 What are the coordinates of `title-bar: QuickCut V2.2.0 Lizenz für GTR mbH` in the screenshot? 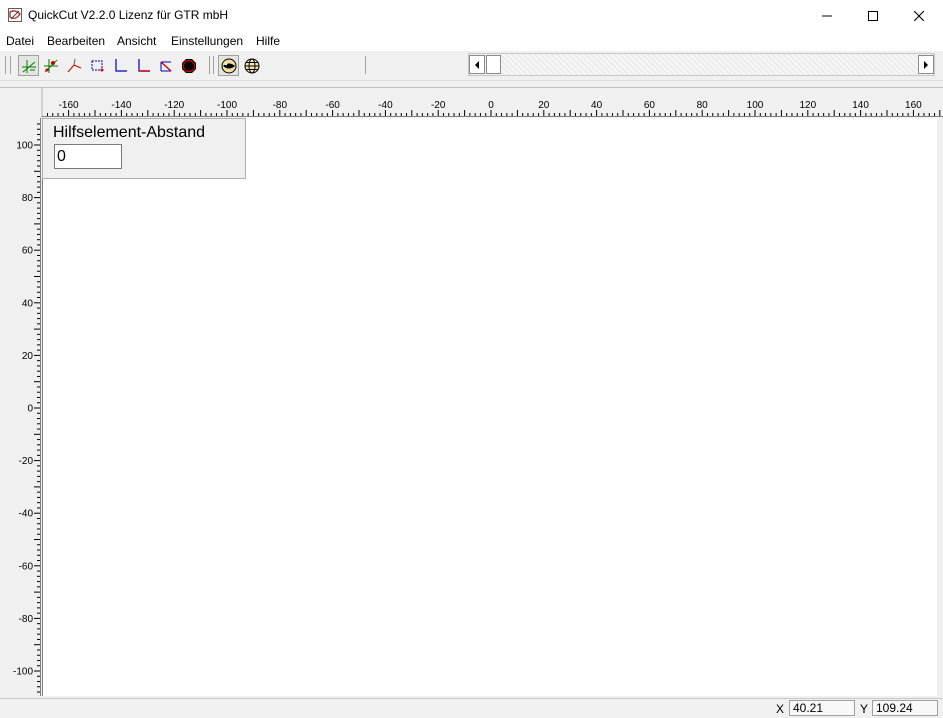 It's located at (471, 15).